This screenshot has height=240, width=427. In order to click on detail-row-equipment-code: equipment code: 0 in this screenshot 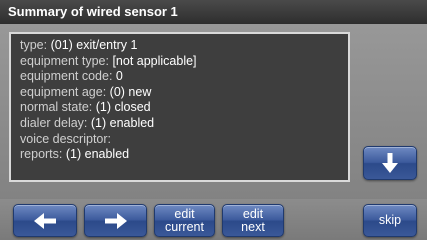, I will do `click(184, 77)`.